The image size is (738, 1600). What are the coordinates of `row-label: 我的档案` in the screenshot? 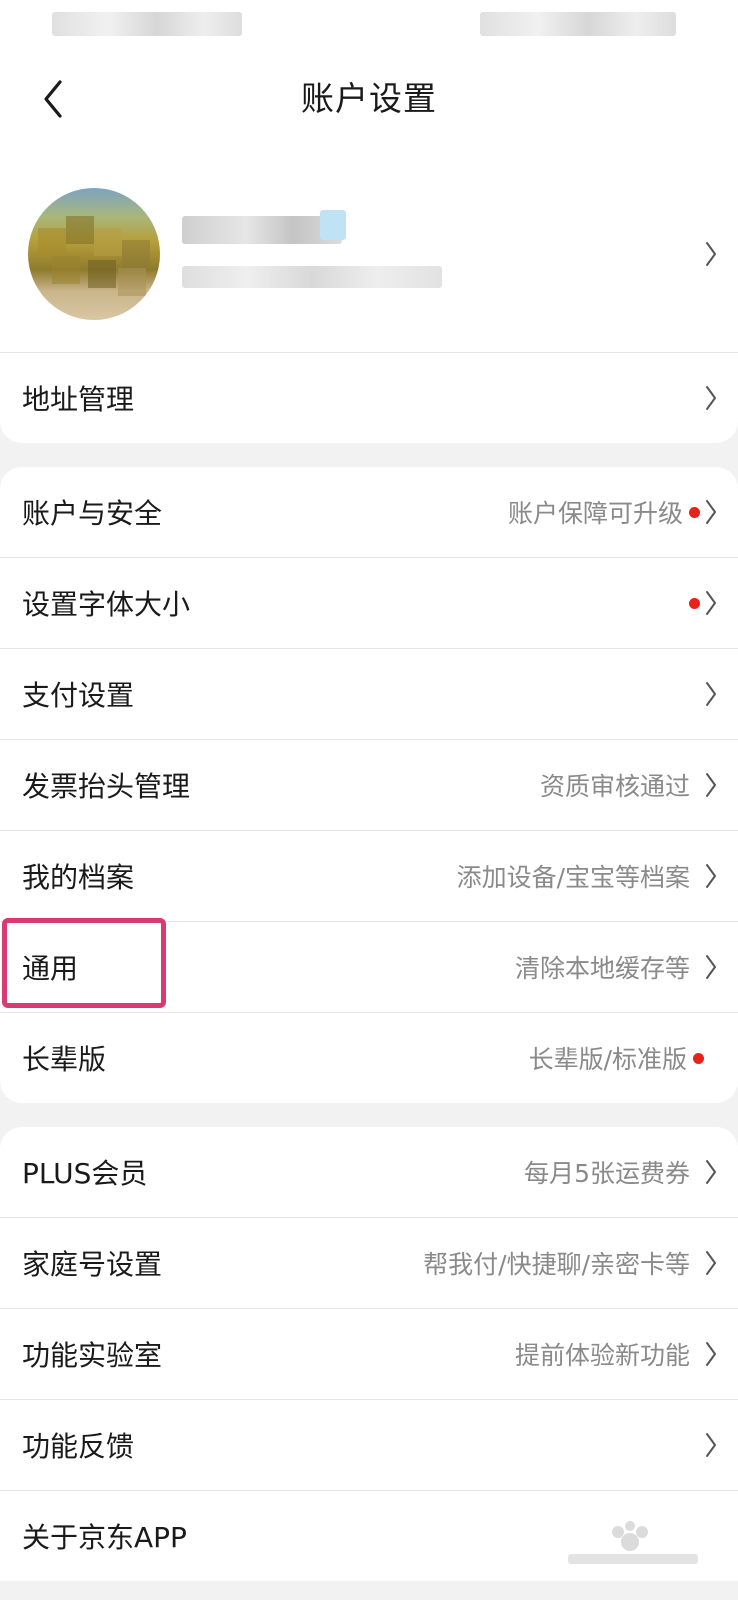 It's located at (78, 877).